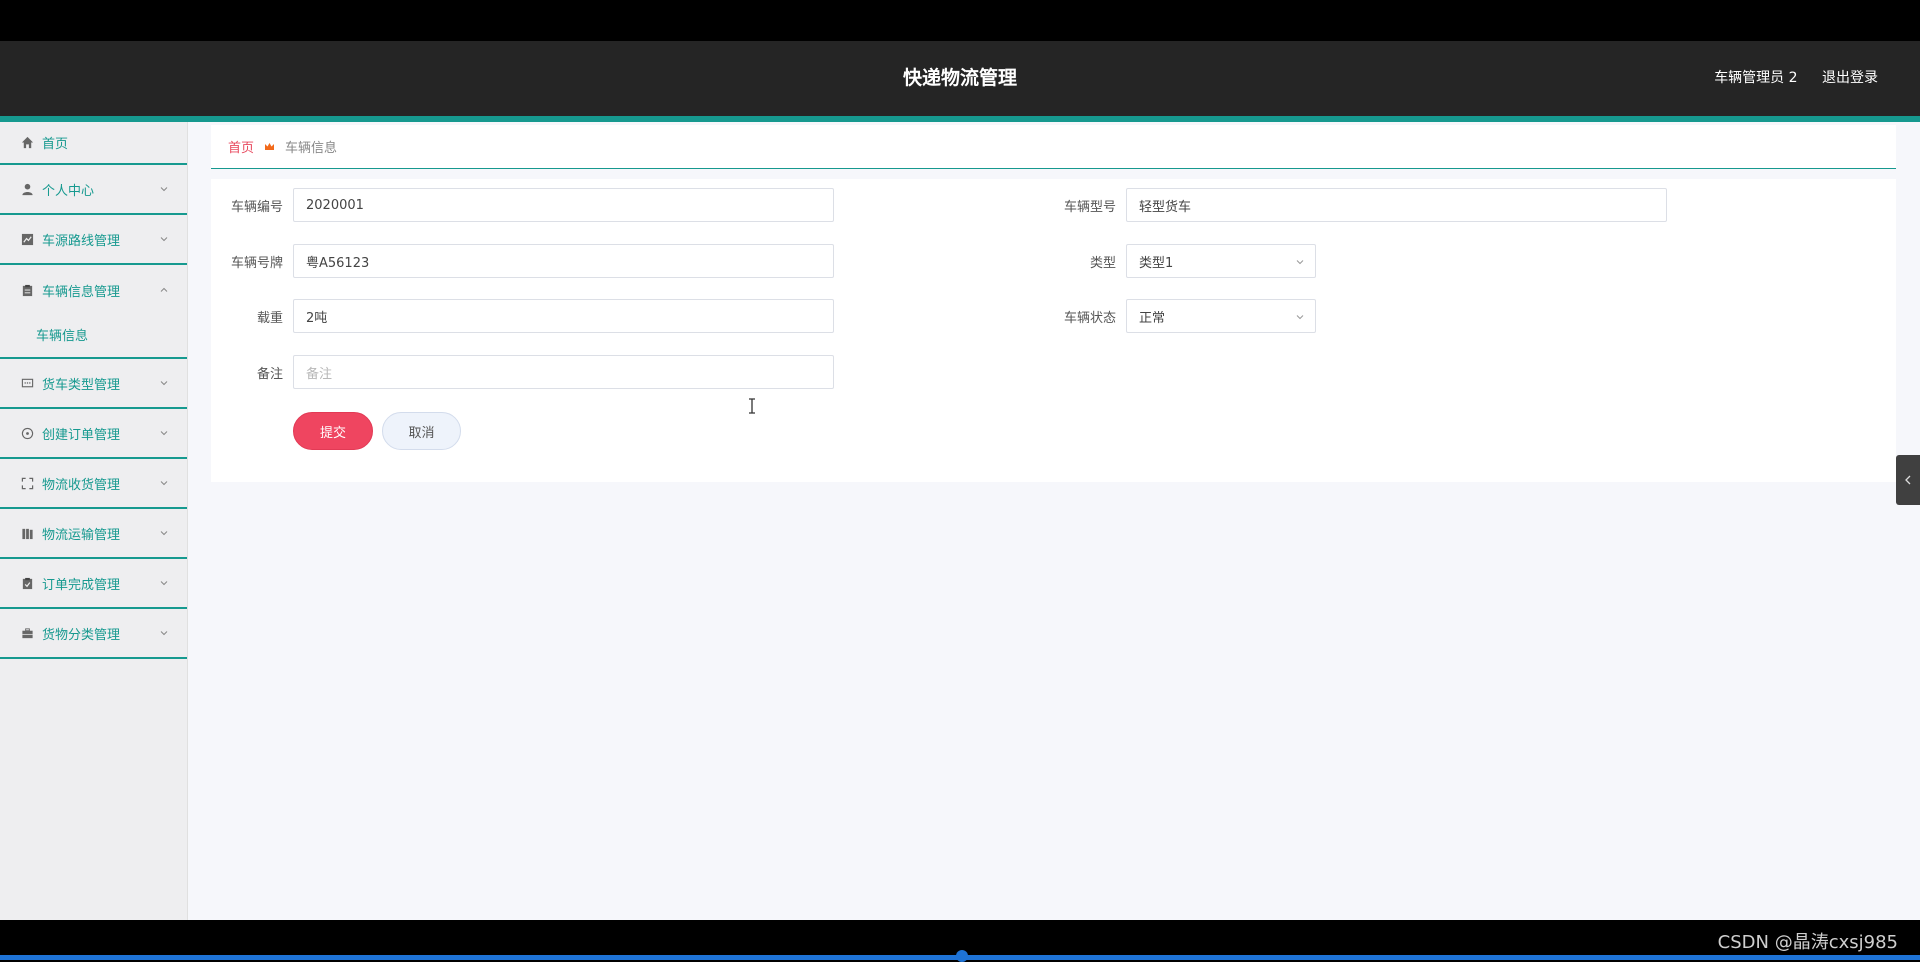  Describe the element at coordinates (269, 318) in the screenshot. I see `load-label: 载重` at that location.